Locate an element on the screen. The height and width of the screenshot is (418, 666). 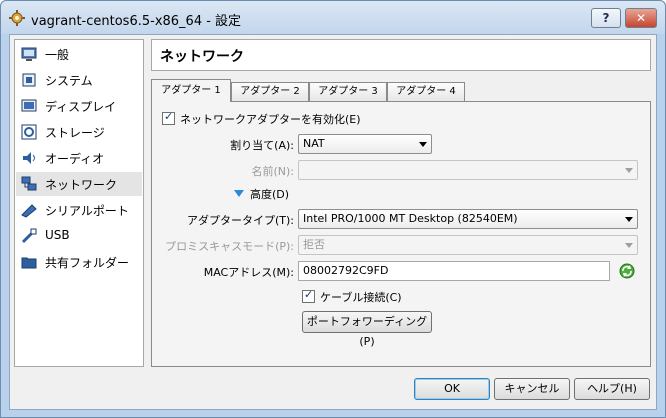
attached-to-value: NAT is located at coordinates (314, 143).